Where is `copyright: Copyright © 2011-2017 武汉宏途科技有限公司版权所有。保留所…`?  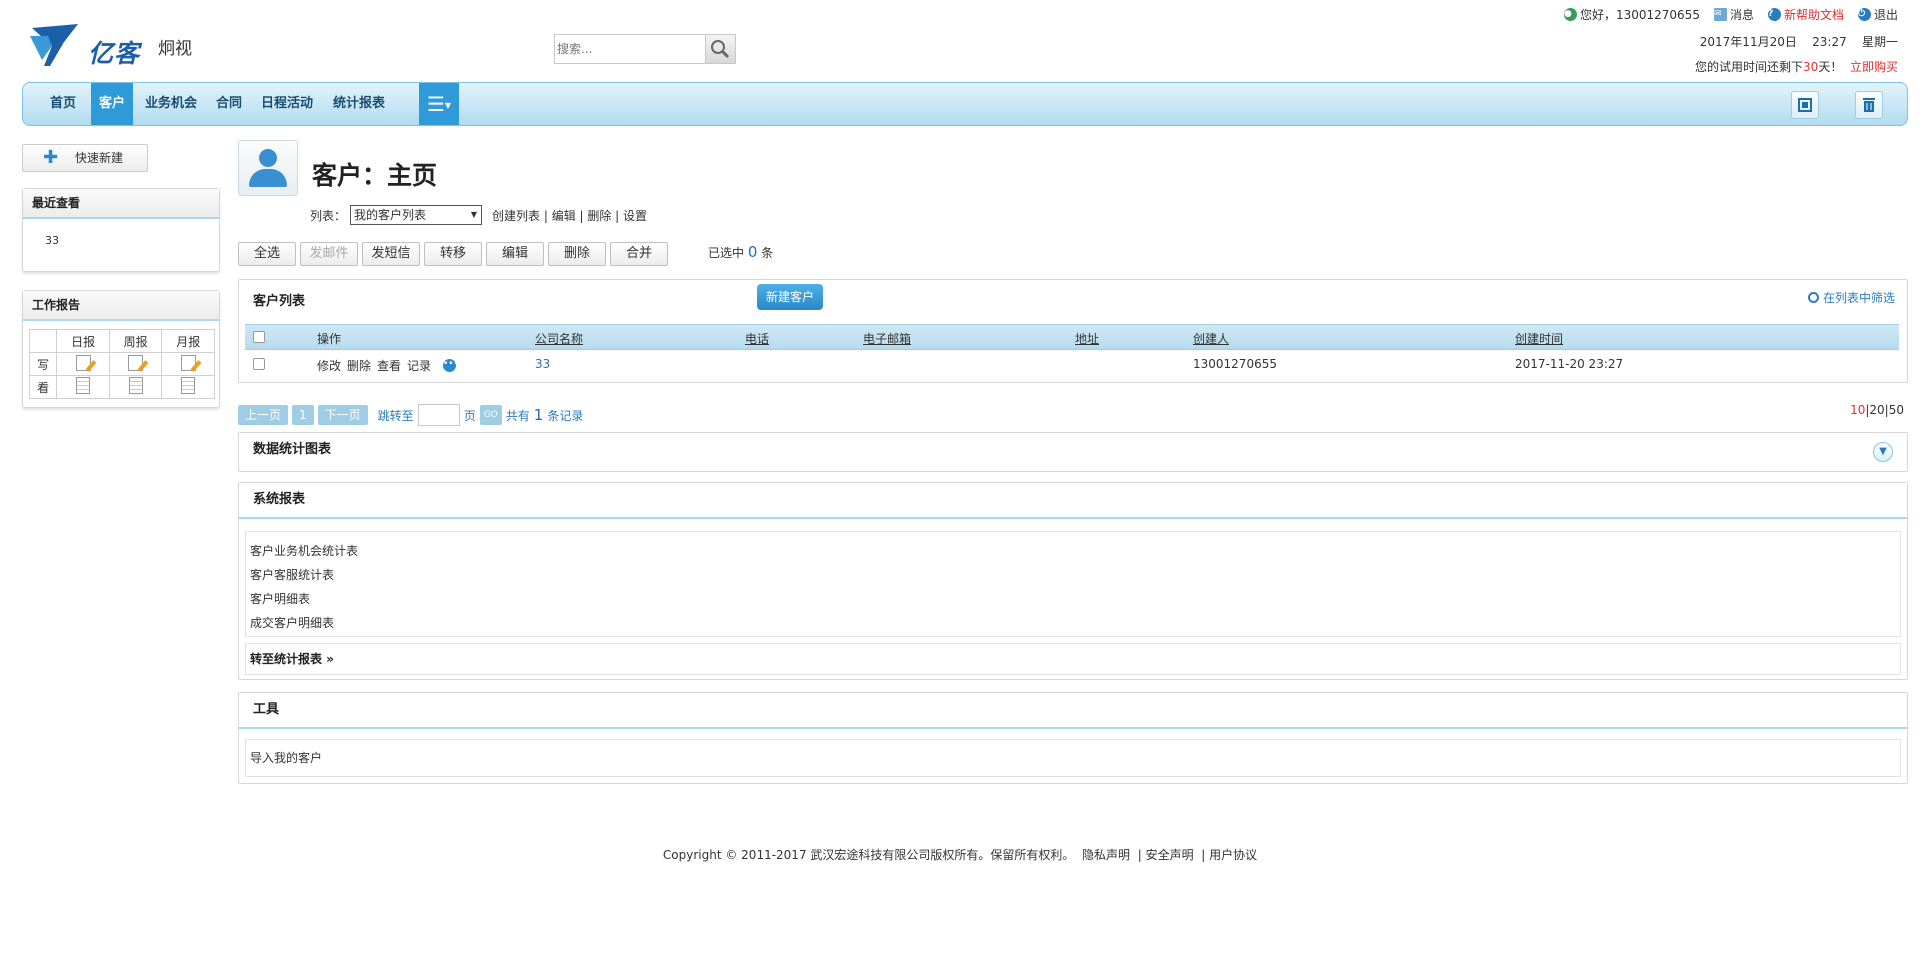
copyright: Copyright © 2011-2017 武汉宏途科技有限公司版权所有。保留所… is located at coordinates (868, 855).